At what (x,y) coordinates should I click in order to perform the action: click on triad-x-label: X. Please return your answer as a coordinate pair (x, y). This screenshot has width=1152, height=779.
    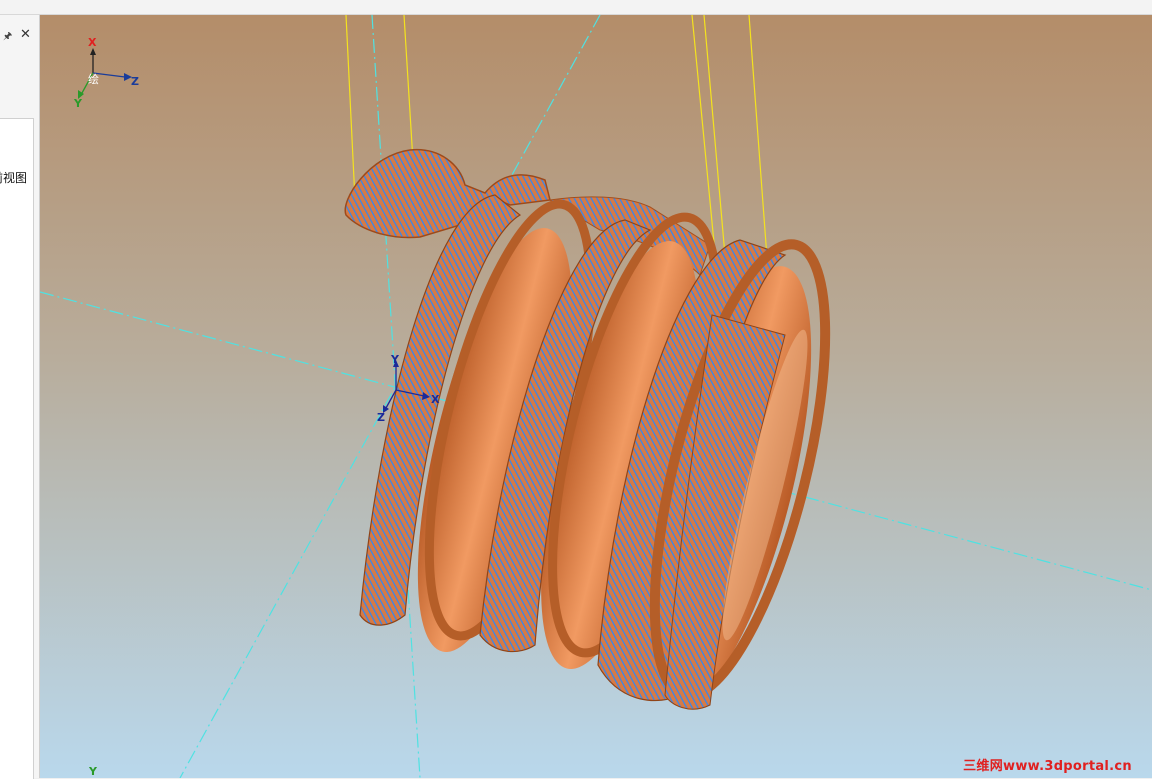
    Looking at the image, I should click on (92, 42).